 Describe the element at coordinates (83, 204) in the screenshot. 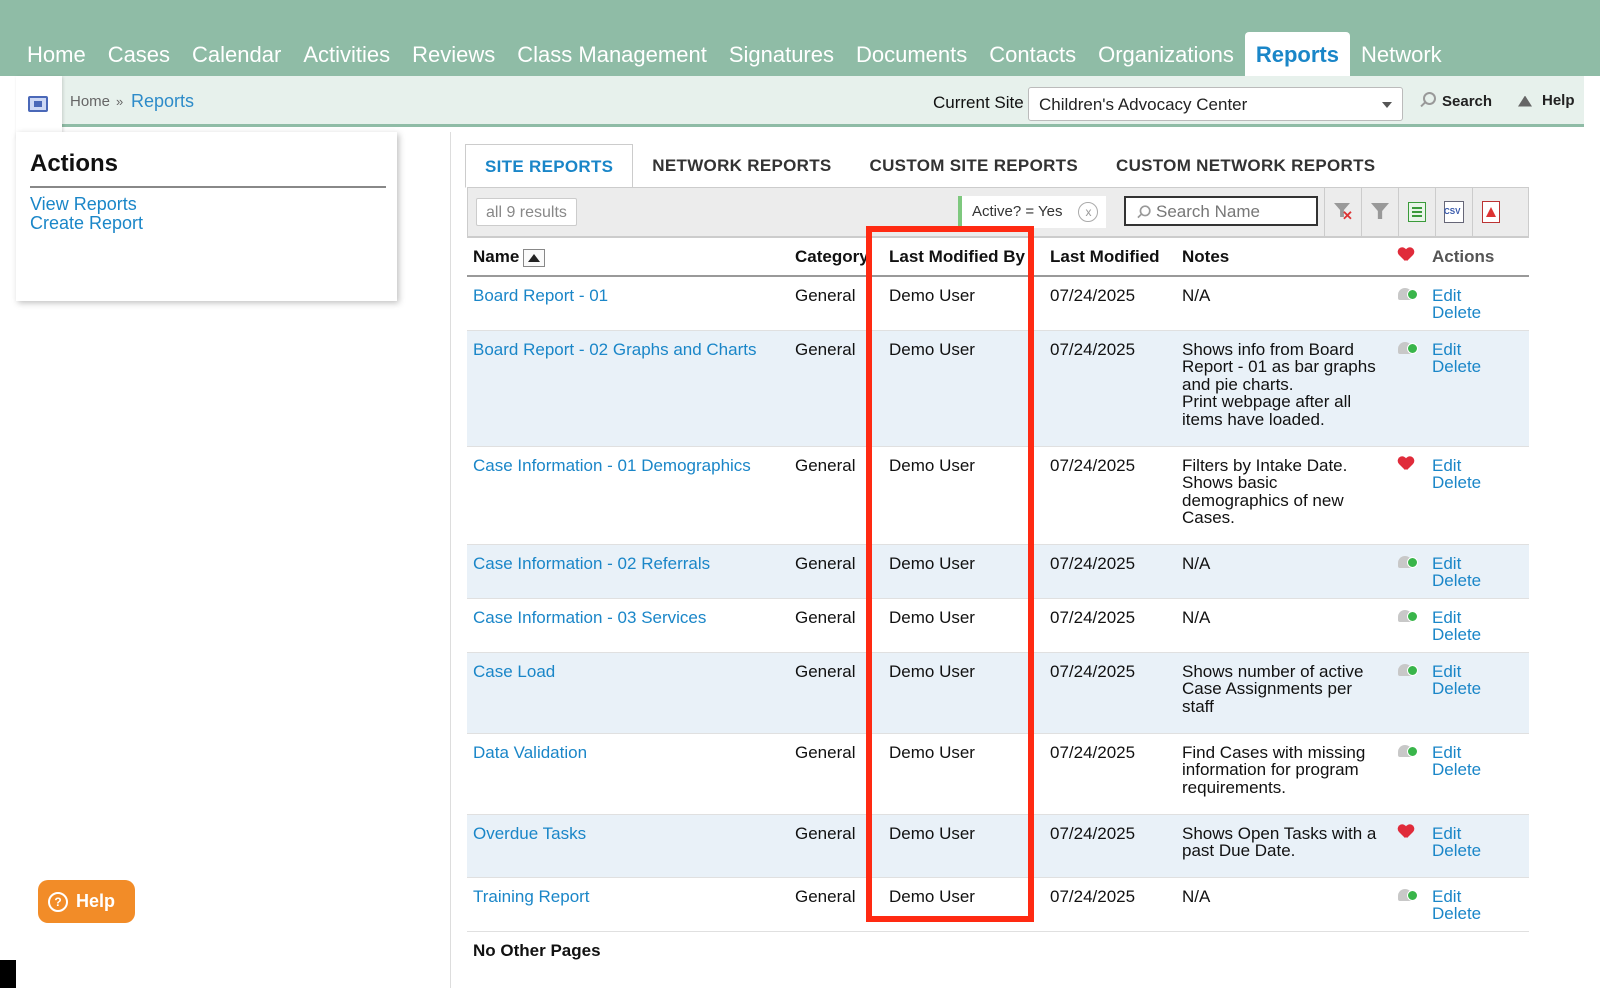

I see `view-reports-link: View Reports` at that location.